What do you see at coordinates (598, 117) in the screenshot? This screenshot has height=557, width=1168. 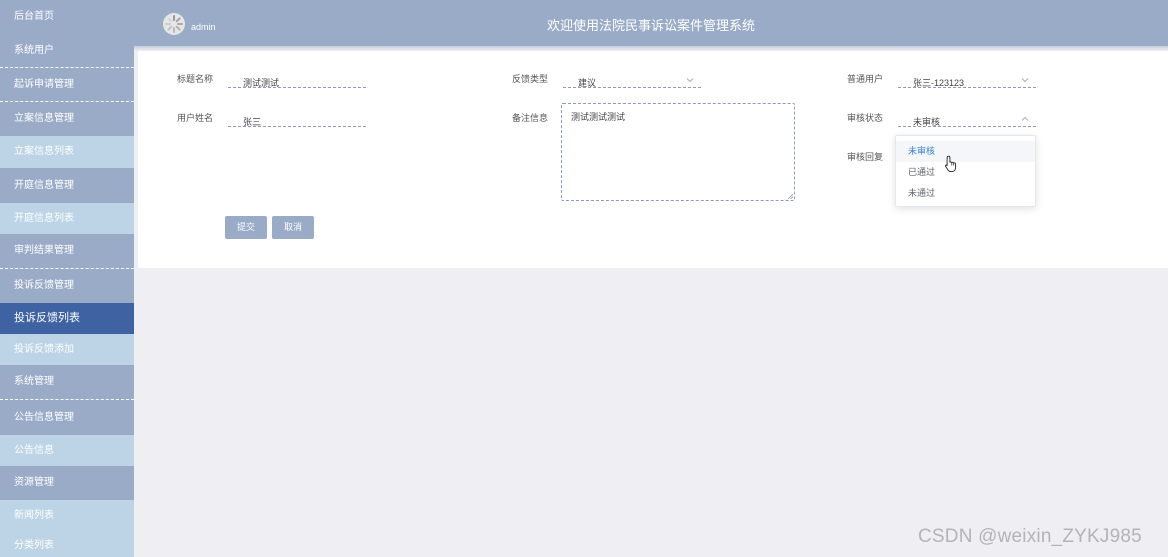 I see `remark-textarea-value: 测试测试测试` at bounding box center [598, 117].